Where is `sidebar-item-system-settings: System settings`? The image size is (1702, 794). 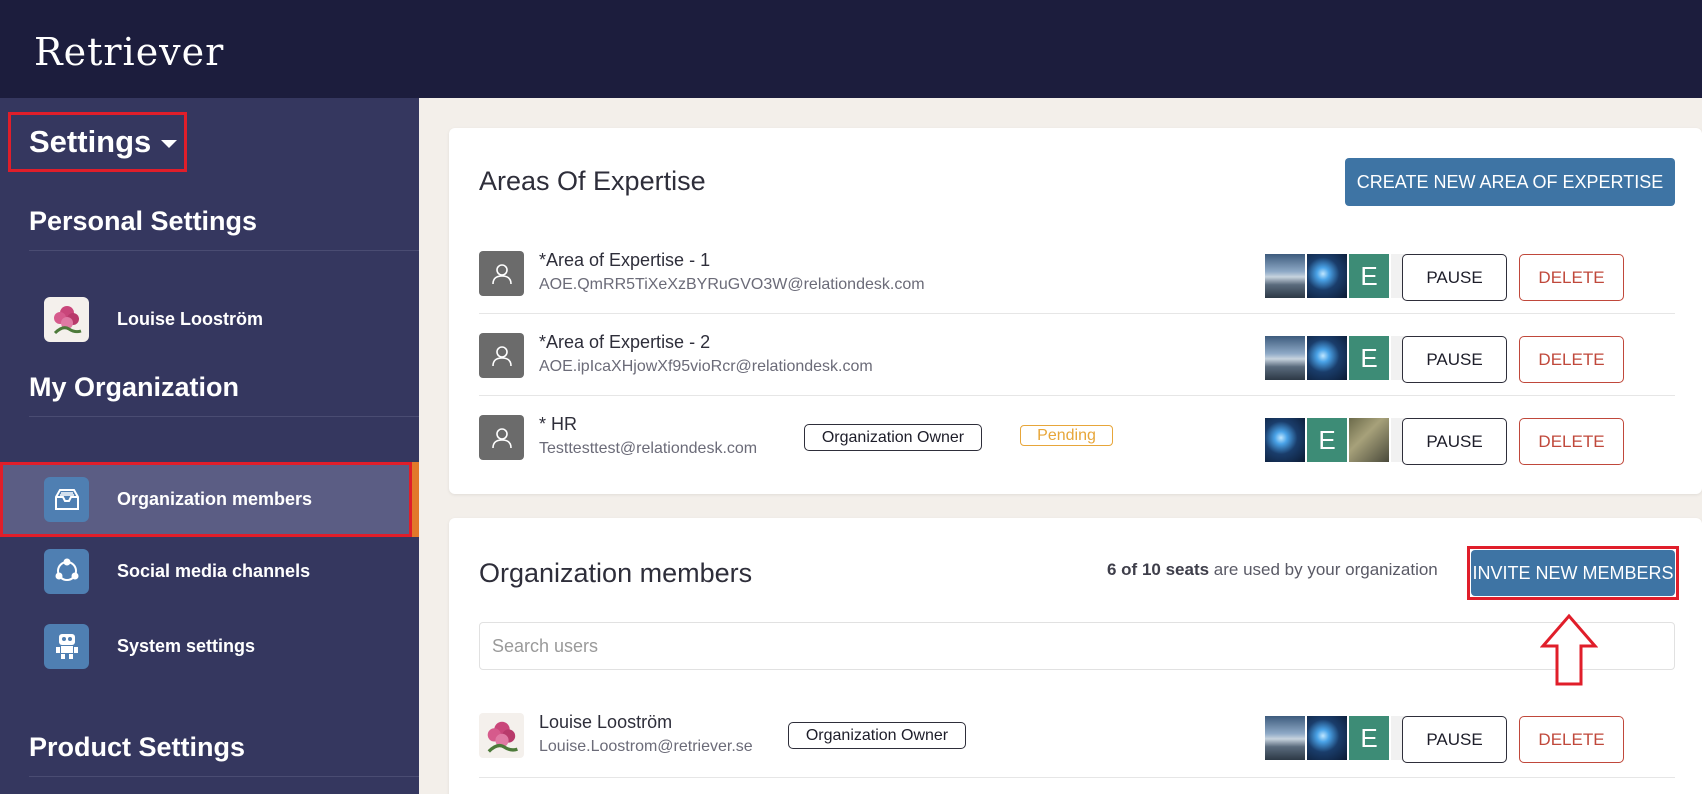
sidebar-item-system-settings: System settings is located at coordinates (209, 646).